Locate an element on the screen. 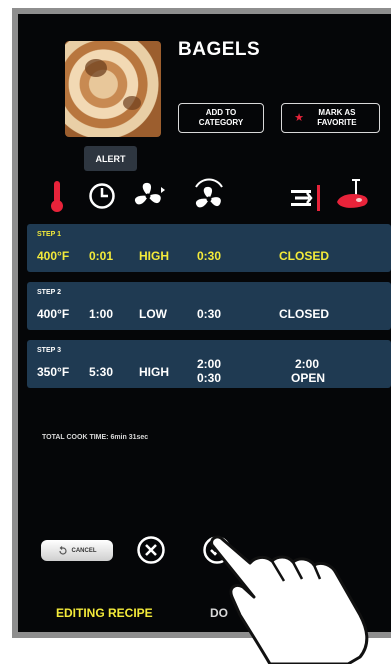  total-cook-time: TOTAL COOK TIME: 6min 31sec is located at coordinates (95, 437).